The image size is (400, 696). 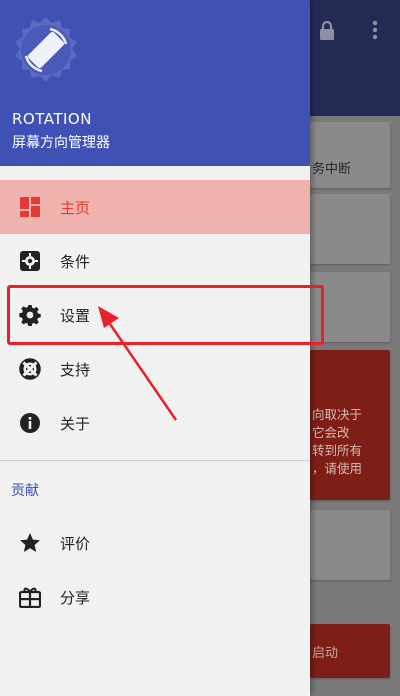 What do you see at coordinates (30, 423) in the screenshot?
I see `info-icon` at bounding box center [30, 423].